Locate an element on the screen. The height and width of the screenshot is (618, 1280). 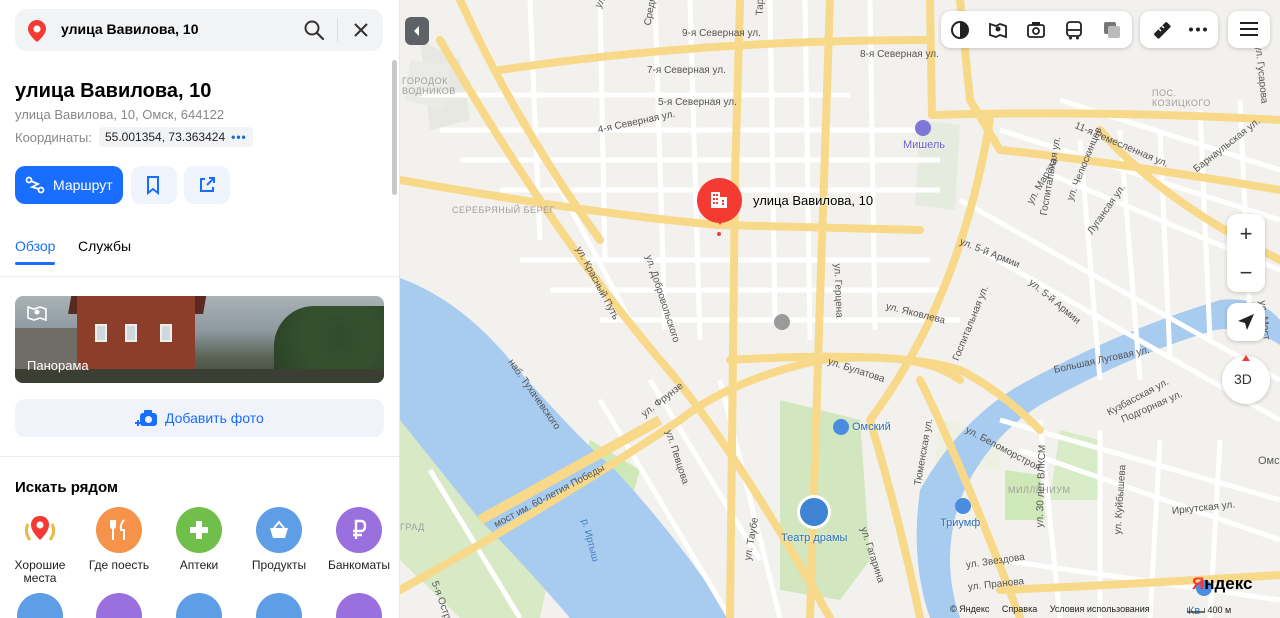
district-label: ГОРОДОК ВОДНИКОВ is located at coordinates (429, 86).